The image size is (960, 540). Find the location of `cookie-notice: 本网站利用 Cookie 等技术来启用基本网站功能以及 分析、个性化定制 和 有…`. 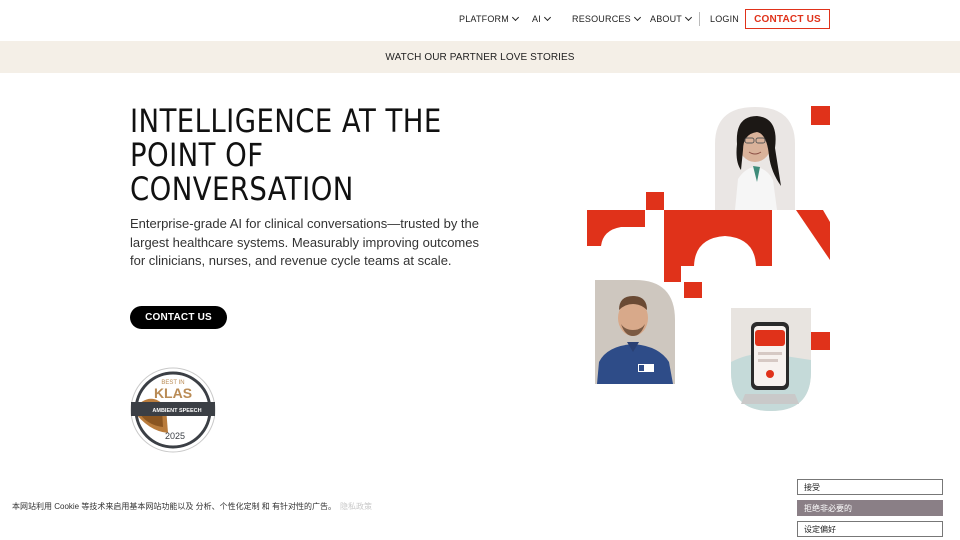

cookie-notice: 本网站利用 Cookie 等技术来启用基本网站功能以及 分析、个性化定制 和 有… is located at coordinates (192, 506).